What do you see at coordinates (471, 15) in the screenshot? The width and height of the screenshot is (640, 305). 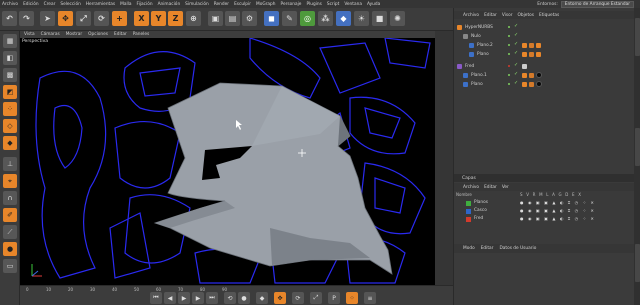 I see `objects-menu-archivo: Archivo` at bounding box center [471, 15].